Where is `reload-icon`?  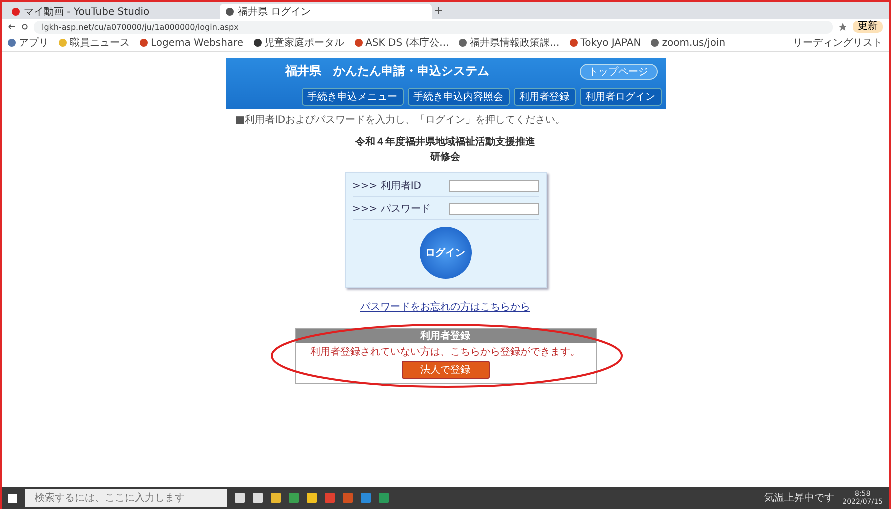 reload-icon is located at coordinates (25, 27).